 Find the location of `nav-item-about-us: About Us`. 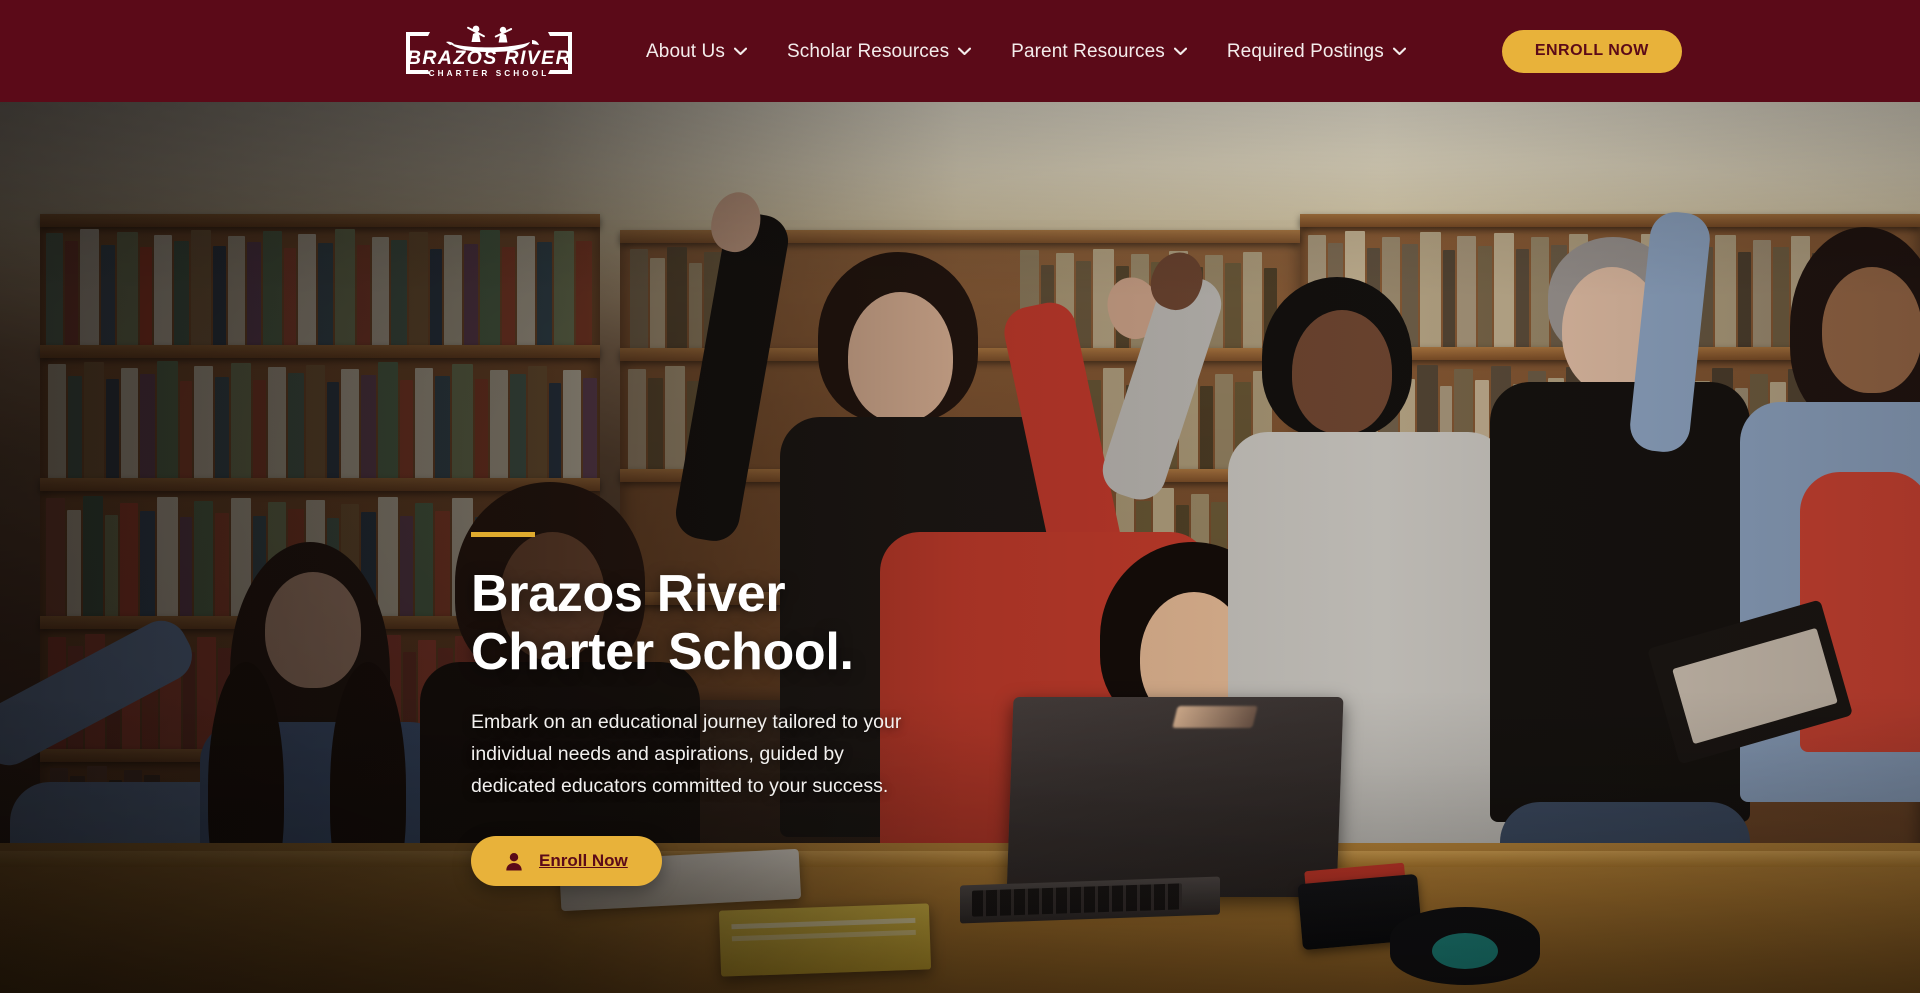

nav-item-about-us: About Us is located at coordinates (696, 51).